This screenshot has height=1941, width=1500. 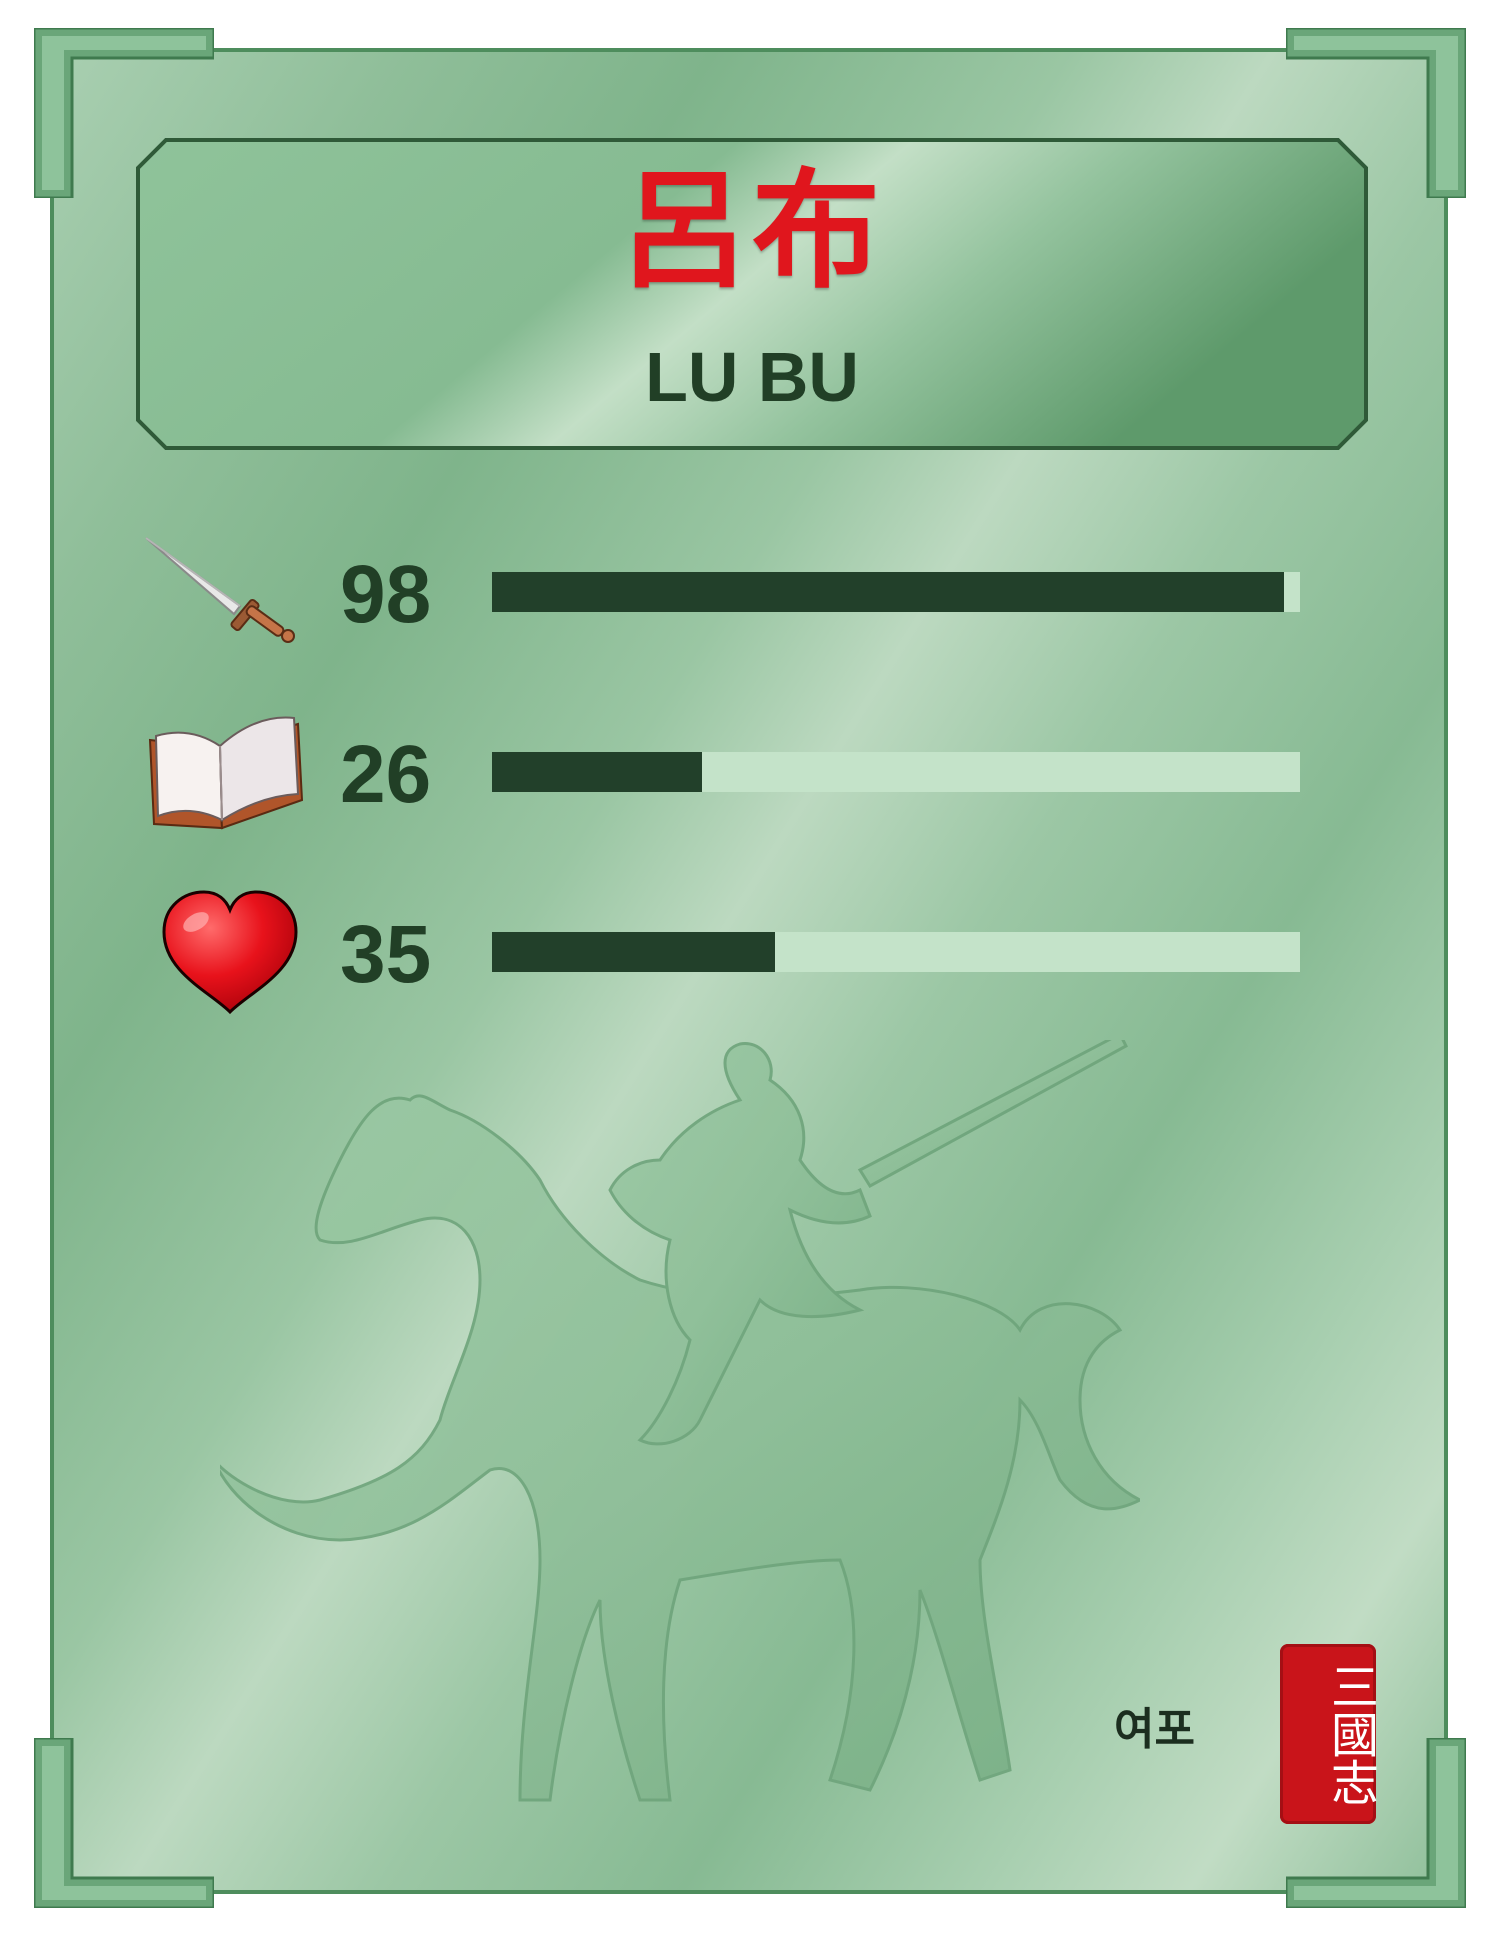 I want to click on stat-row-charm: 35, so click(x=720, y=950).